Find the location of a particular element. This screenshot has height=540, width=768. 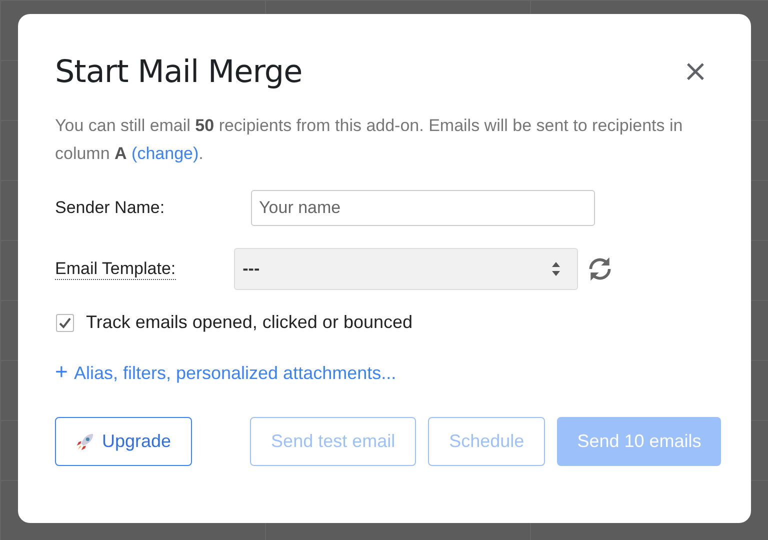

close-button: × is located at coordinates (695, 72).